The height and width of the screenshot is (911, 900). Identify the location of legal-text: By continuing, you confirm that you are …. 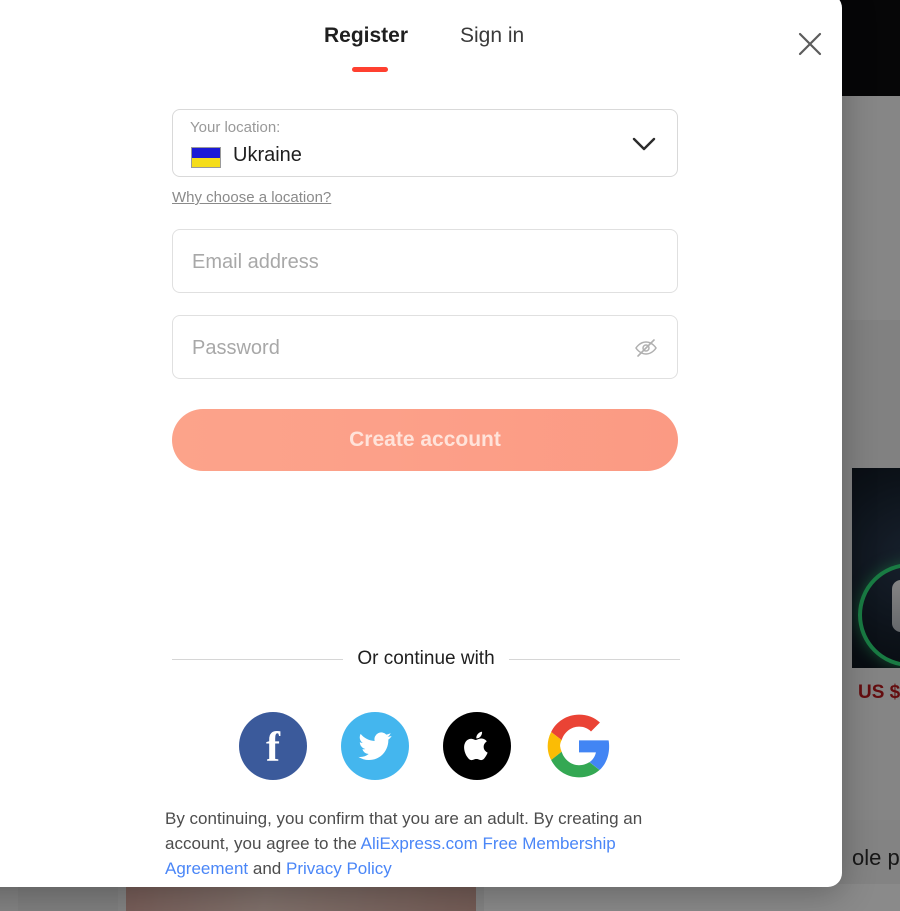
(421, 843).